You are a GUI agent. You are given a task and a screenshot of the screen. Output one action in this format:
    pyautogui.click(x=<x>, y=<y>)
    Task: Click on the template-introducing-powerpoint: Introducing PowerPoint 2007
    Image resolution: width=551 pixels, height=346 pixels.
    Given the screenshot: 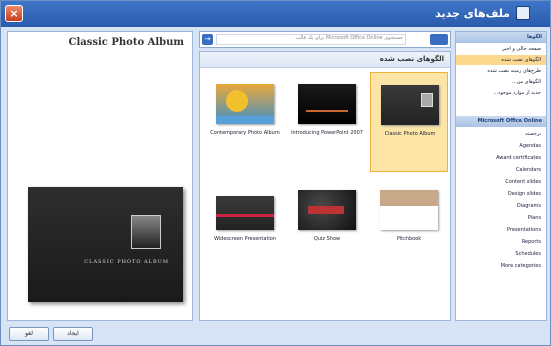 What is the action you would take?
    pyautogui.click(x=327, y=122)
    